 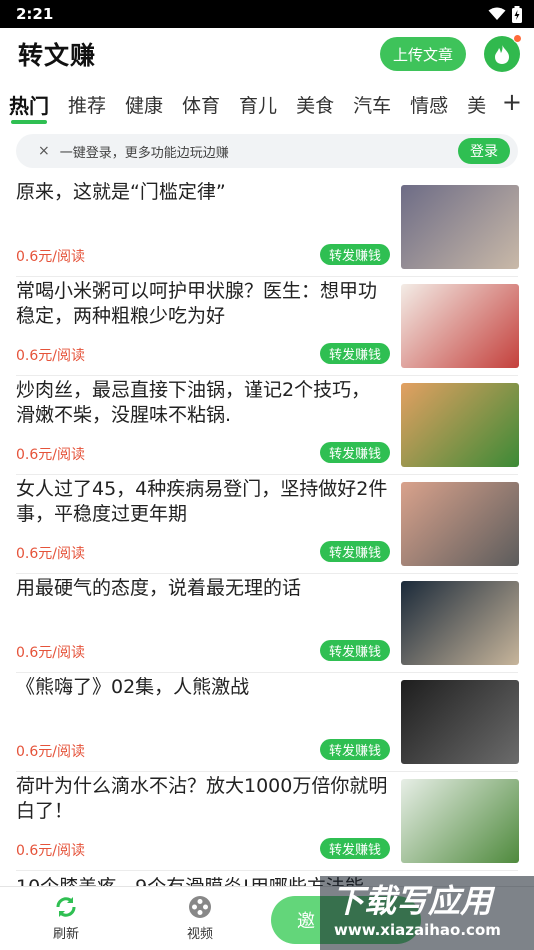 I want to click on article-title: 《熊嗨了》02集，人熊激战, so click(x=202, y=687).